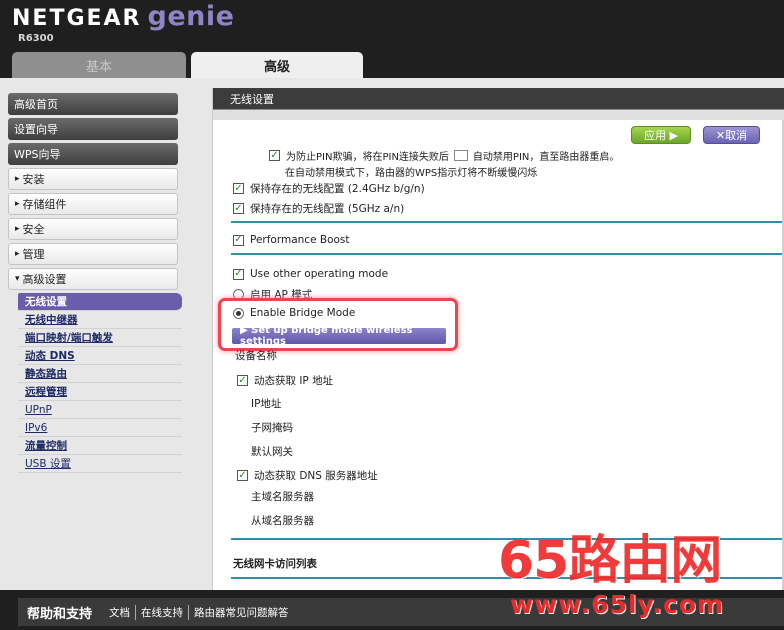 The height and width of the screenshot is (630, 784). What do you see at coordinates (95, 154) in the screenshot?
I see `sidebar-item-wps-wizard: WPS向导` at bounding box center [95, 154].